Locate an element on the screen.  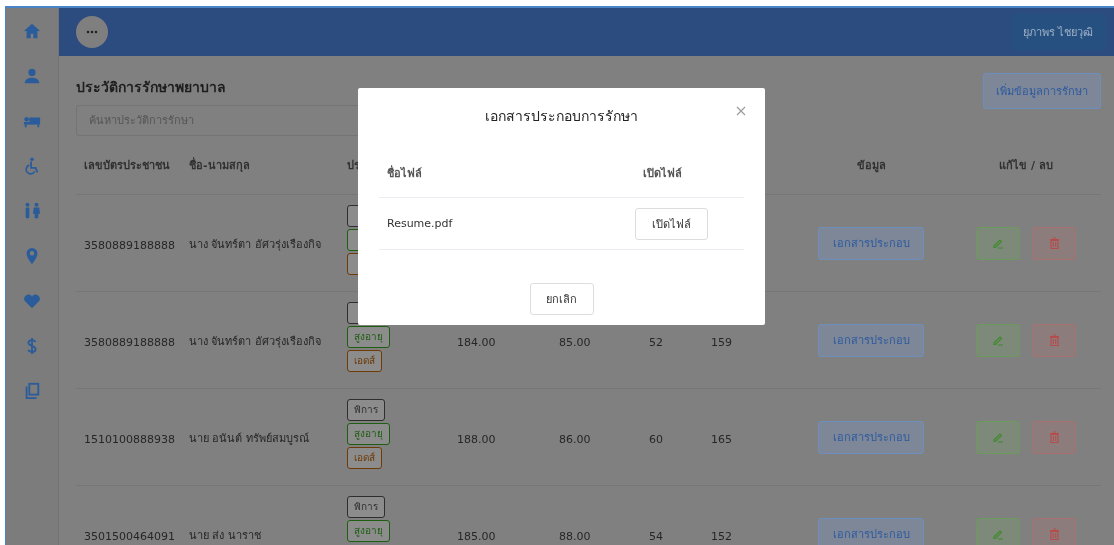
column-header: ชื่อไฟล์ is located at coordinates (404, 173).